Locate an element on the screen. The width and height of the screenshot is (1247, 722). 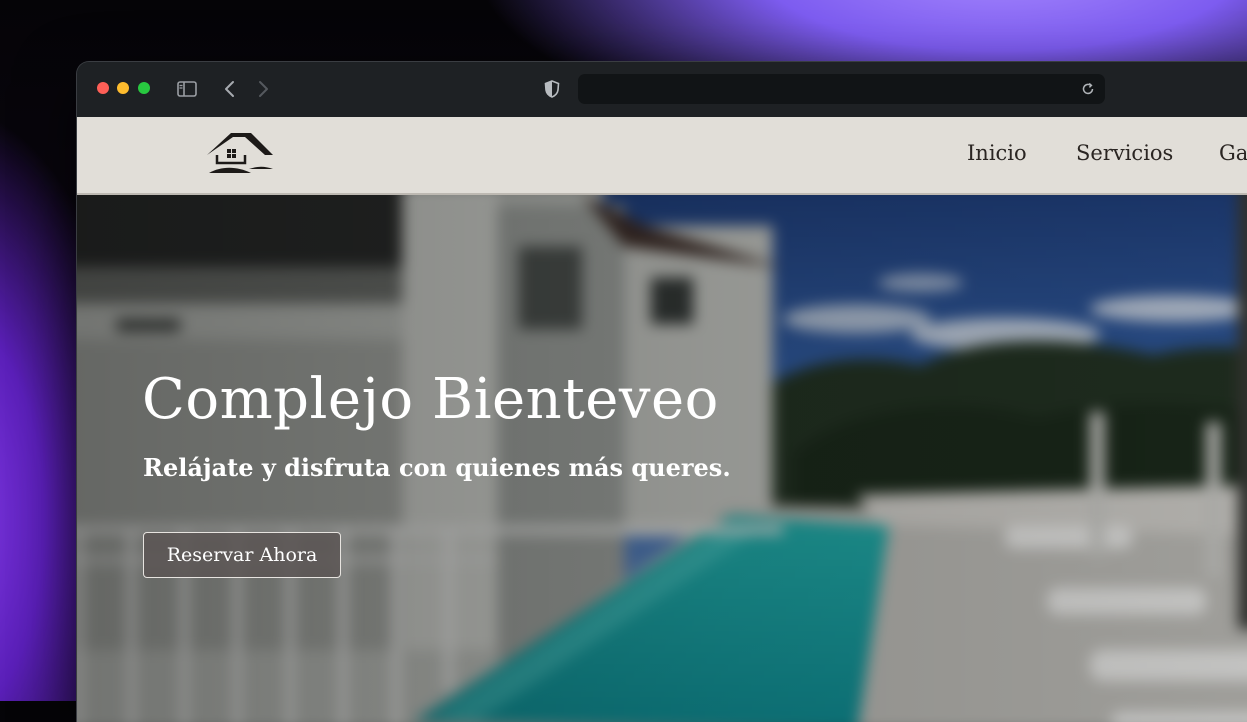
nav-link-servicios: Servicios is located at coordinates (1124, 153).